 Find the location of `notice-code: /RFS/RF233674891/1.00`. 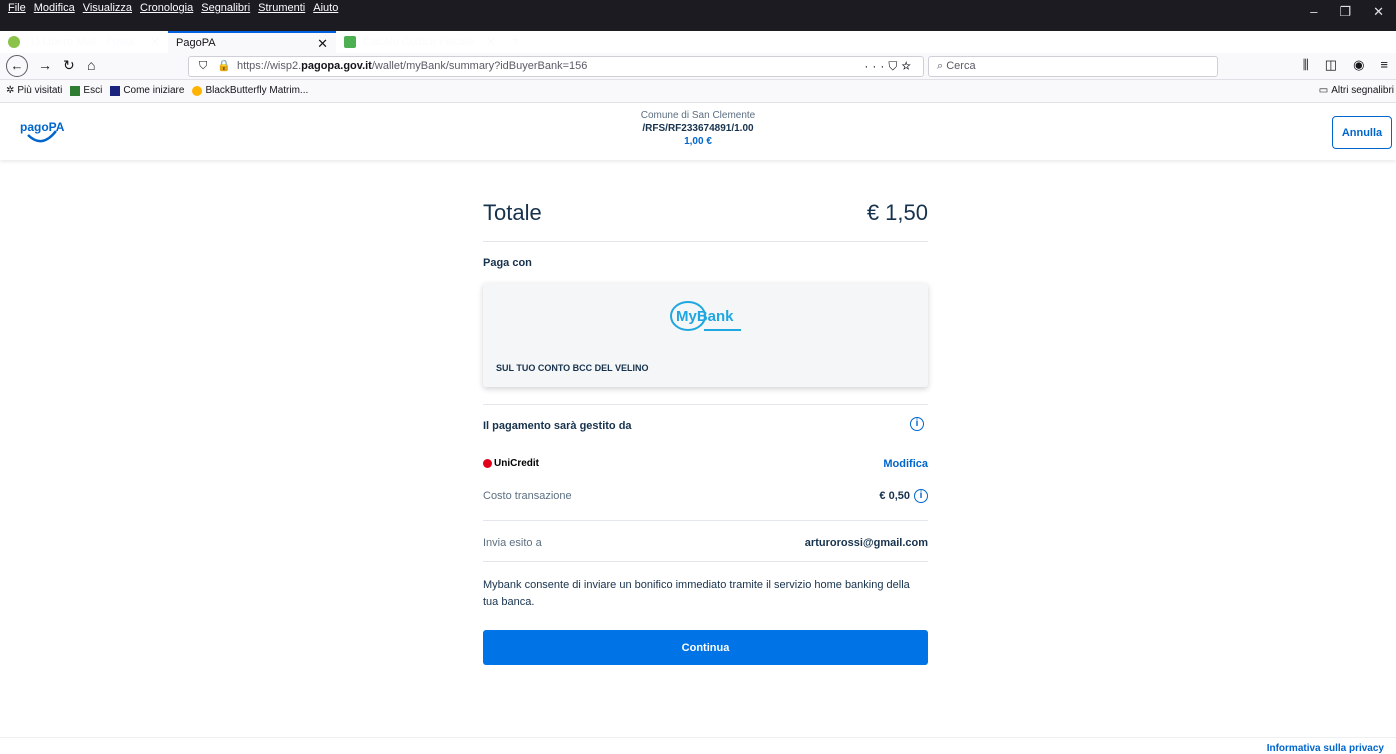

notice-code: /RFS/RF233674891/1.00 is located at coordinates (698, 128).